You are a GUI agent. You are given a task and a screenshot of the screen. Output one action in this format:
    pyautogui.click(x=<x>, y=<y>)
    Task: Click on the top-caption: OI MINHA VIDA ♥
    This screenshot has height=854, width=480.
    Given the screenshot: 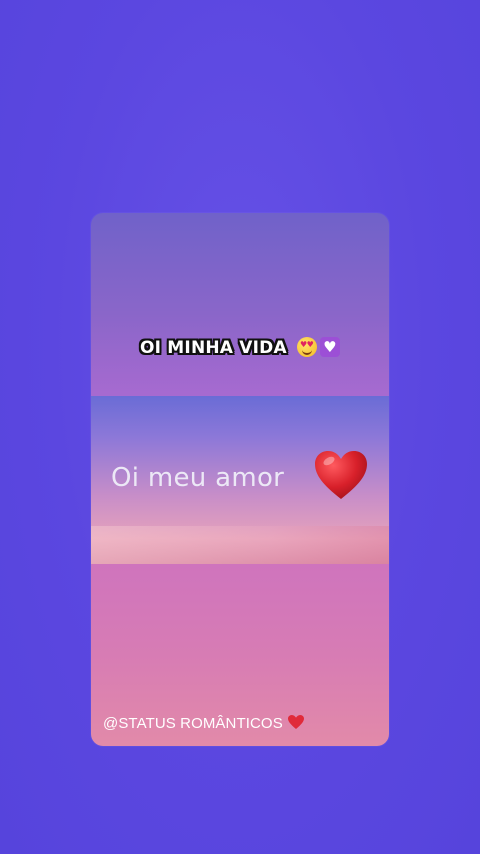 What is the action you would take?
    pyautogui.click(x=240, y=347)
    